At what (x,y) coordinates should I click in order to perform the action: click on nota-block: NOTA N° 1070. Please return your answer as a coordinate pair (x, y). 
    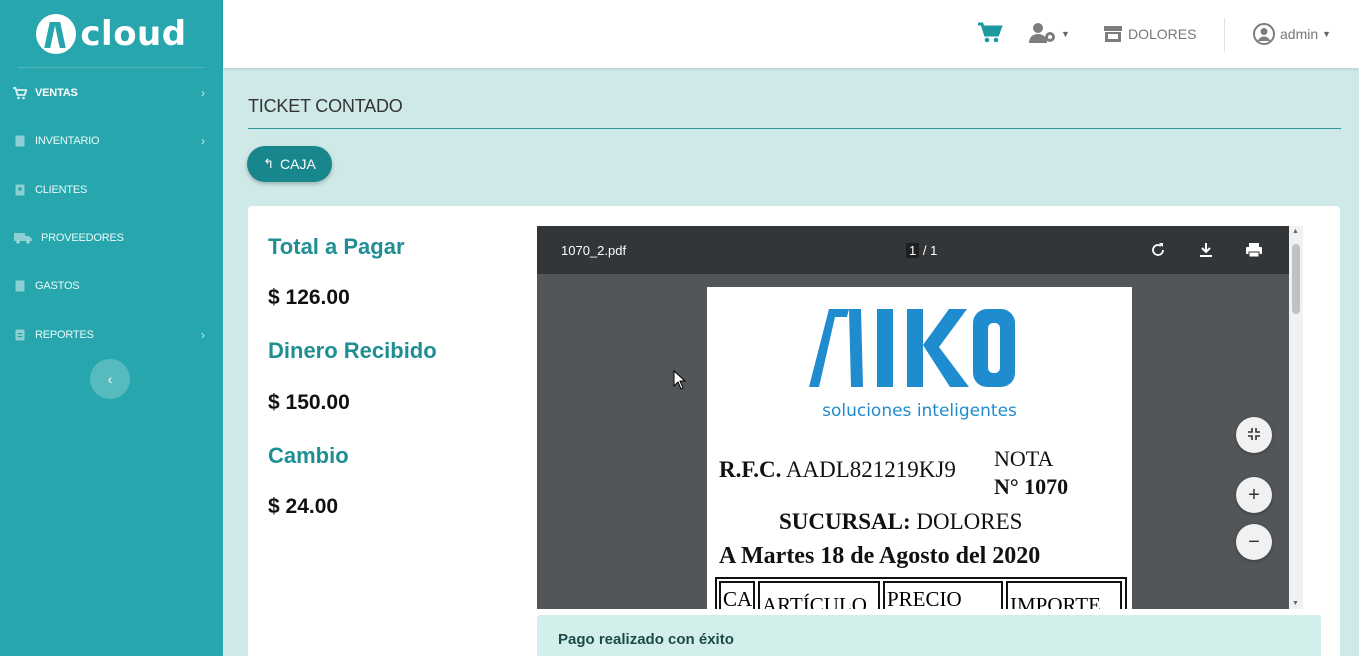
    Looking at the image, I should click on (1031, 473).